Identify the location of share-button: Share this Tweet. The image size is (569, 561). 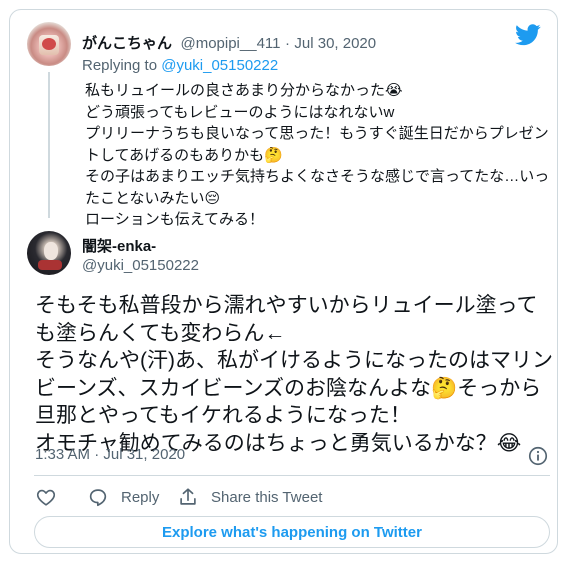
(249, 497).